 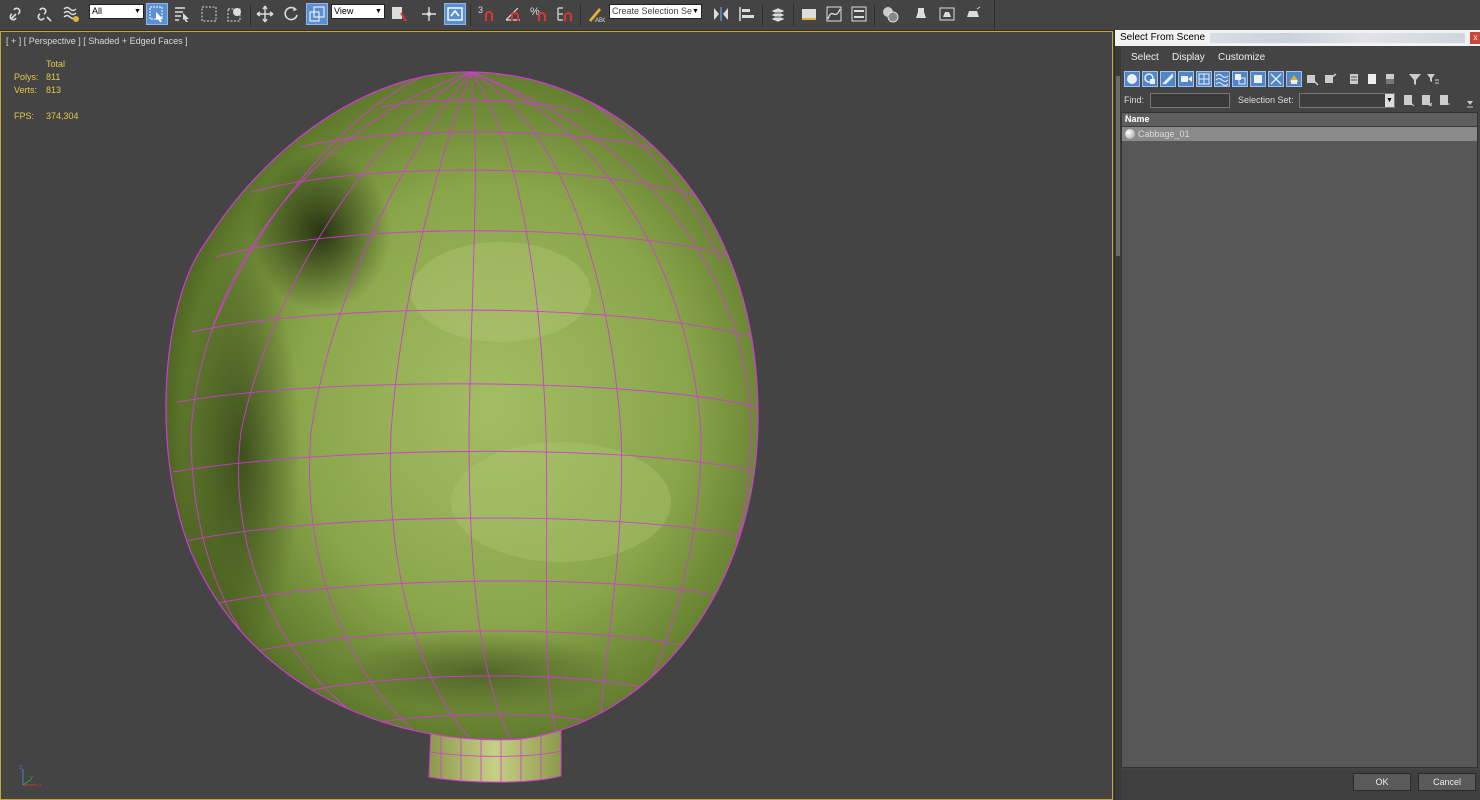 I want to click on dialog-title: Select From Scene, so click(x=1163, y=37).